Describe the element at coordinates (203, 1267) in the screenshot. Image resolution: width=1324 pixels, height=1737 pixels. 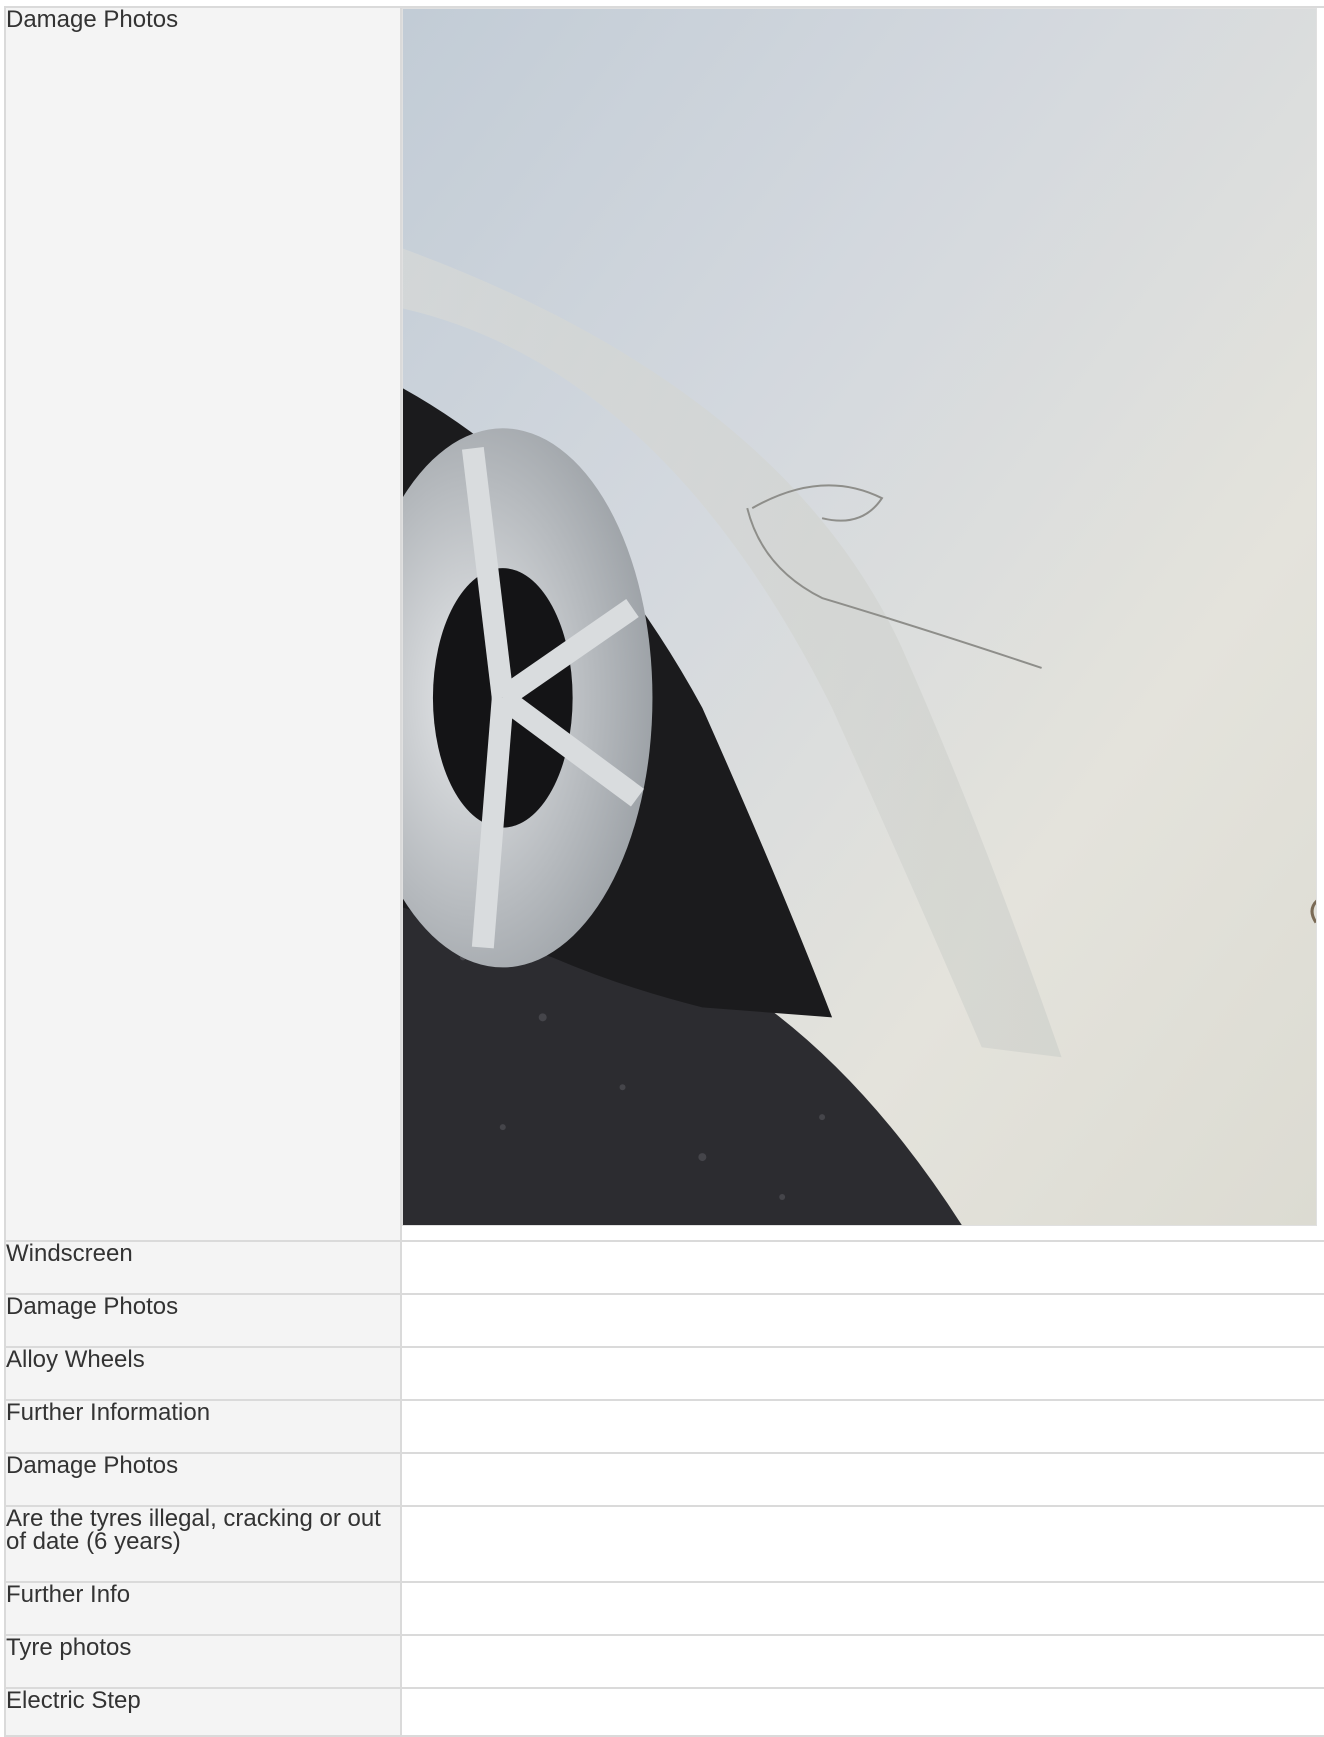
I see `row-label: Windscreen` at that location.